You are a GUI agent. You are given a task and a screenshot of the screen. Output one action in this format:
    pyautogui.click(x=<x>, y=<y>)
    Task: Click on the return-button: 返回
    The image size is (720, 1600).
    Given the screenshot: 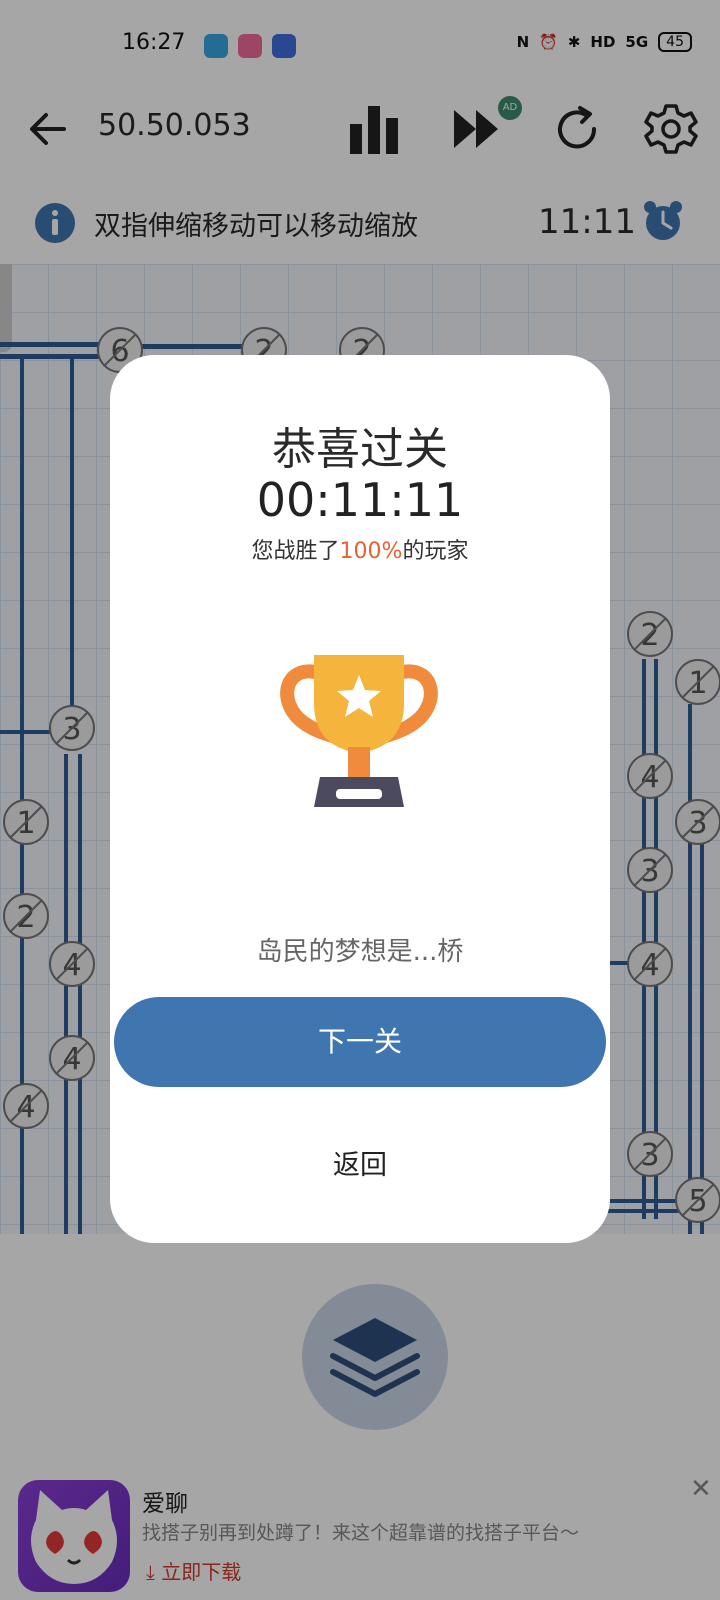 What is the action you would take?
    pyautogui.click(x=360, y=1162)
    